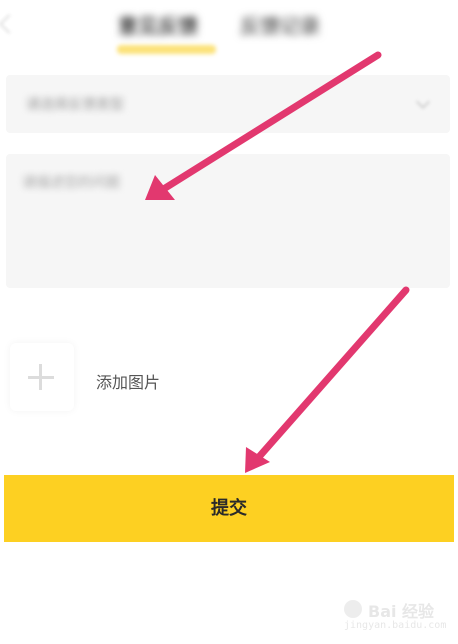 This screenshot has width=458, height=644. What do you see at coordinates (401, 611) in the screenshot?
I see `watermark-text: Bai 经验` at bounding box center [401, 611].